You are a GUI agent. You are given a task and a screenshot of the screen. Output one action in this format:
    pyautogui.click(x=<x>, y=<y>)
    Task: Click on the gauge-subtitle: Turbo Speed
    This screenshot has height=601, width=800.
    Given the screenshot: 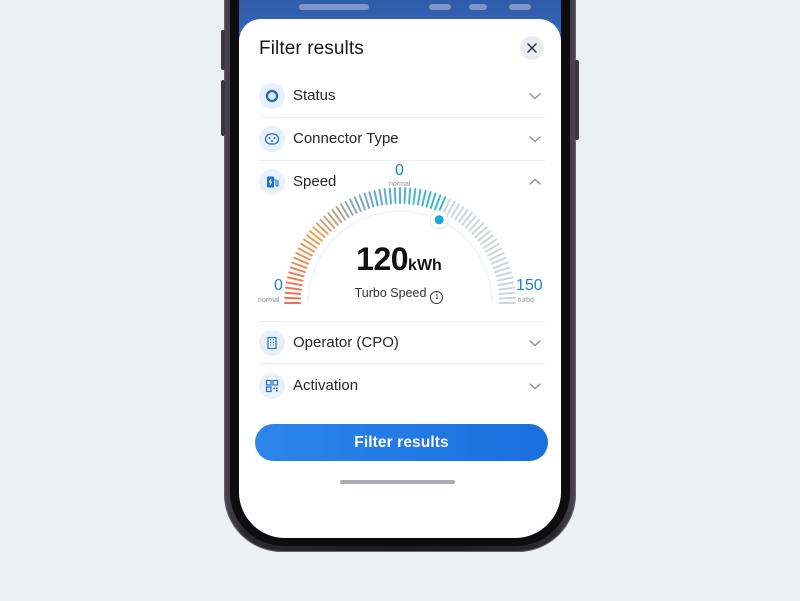 What is the action you would take?
    pyautogui.click(x=390, y=293)
    